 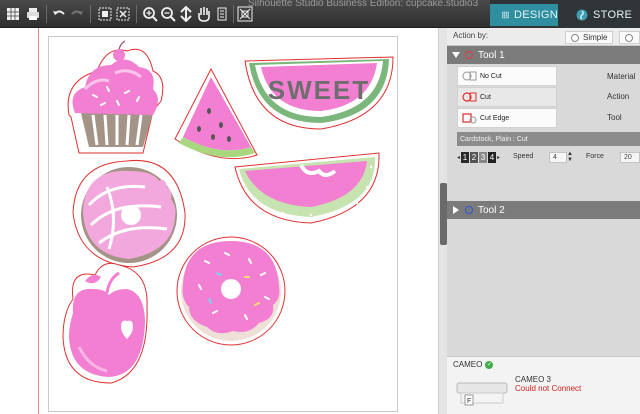 I want to click on move-icon, so click(x=204, y=14).